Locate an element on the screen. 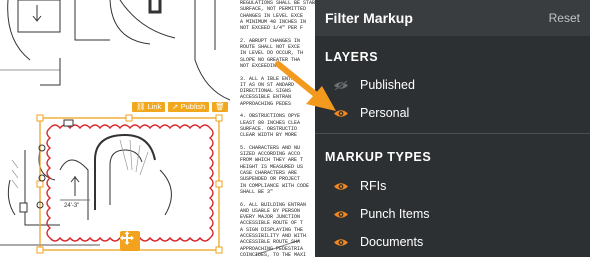  move-icon is located at coordinates (127, 238).